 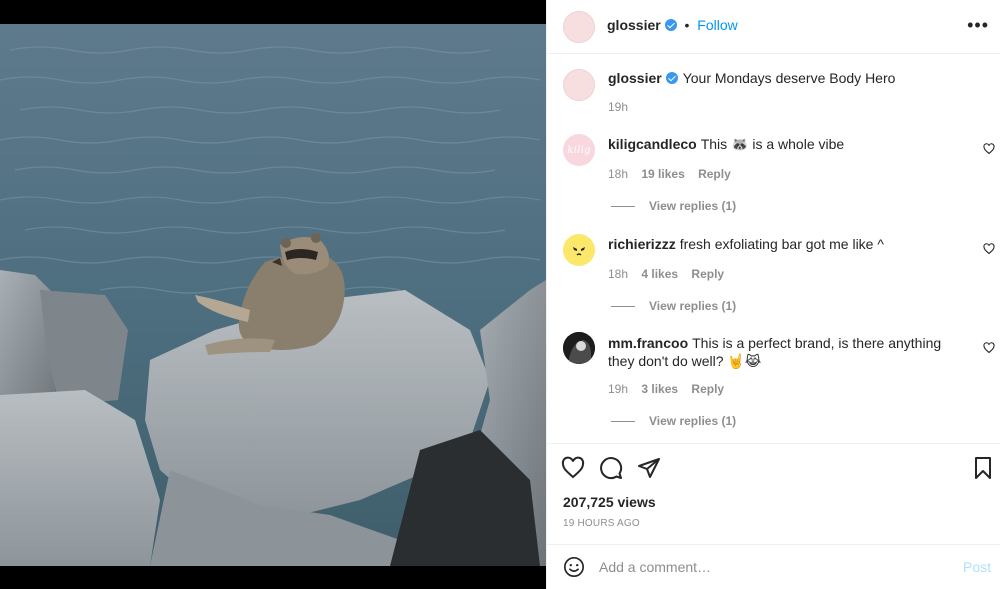 What do you see at coordinates (978, 25) in the screenshot?
I see `more-options-icon: •••` at bounding box center [978, 25].